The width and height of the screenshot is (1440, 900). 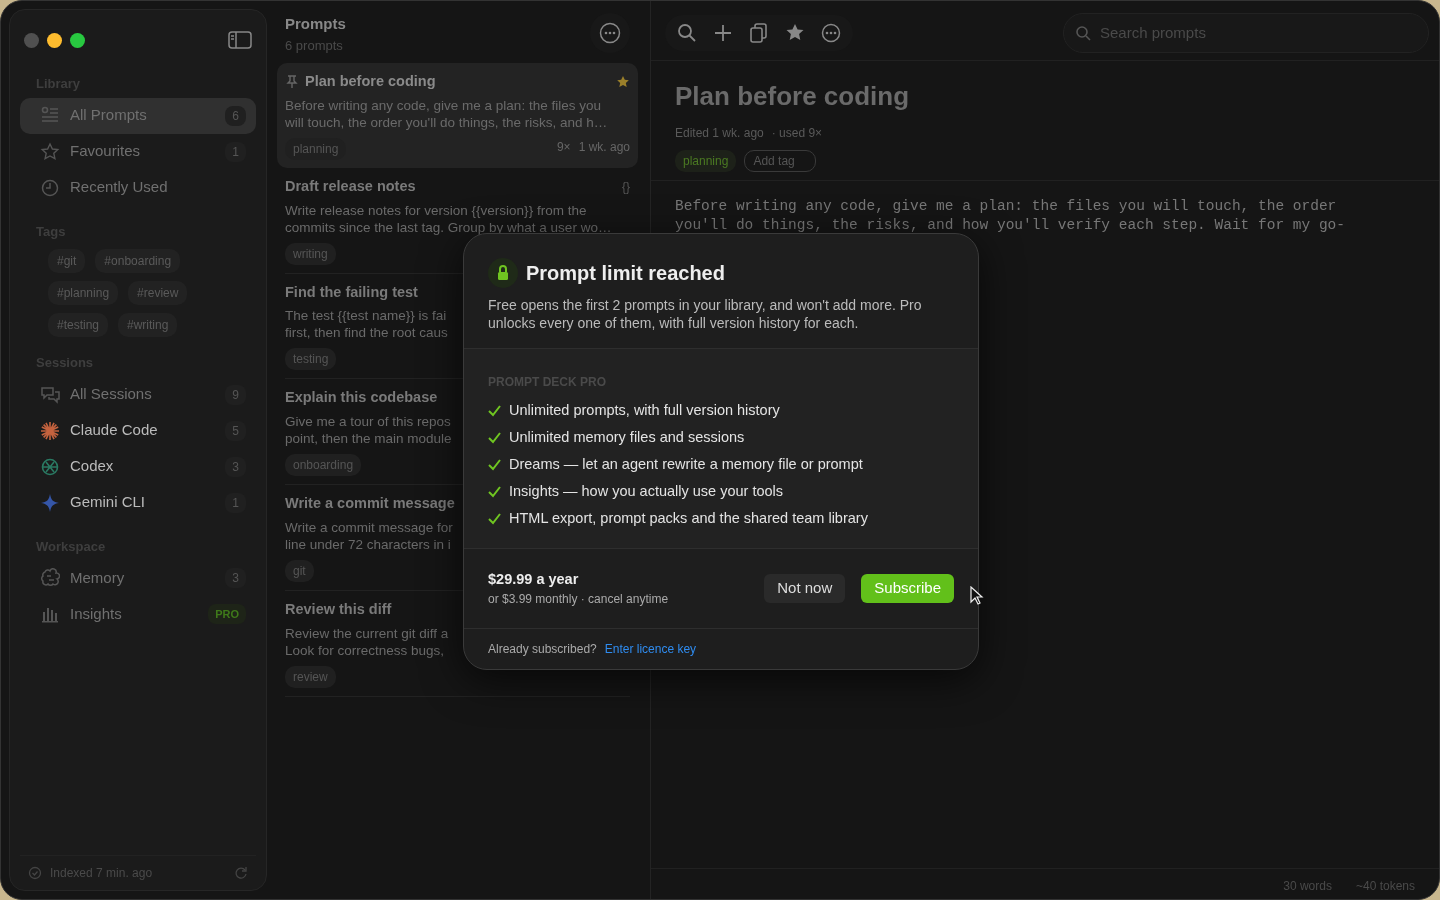 I want to click on prompt-title: Draft release notes, so click(x=350, y=186).